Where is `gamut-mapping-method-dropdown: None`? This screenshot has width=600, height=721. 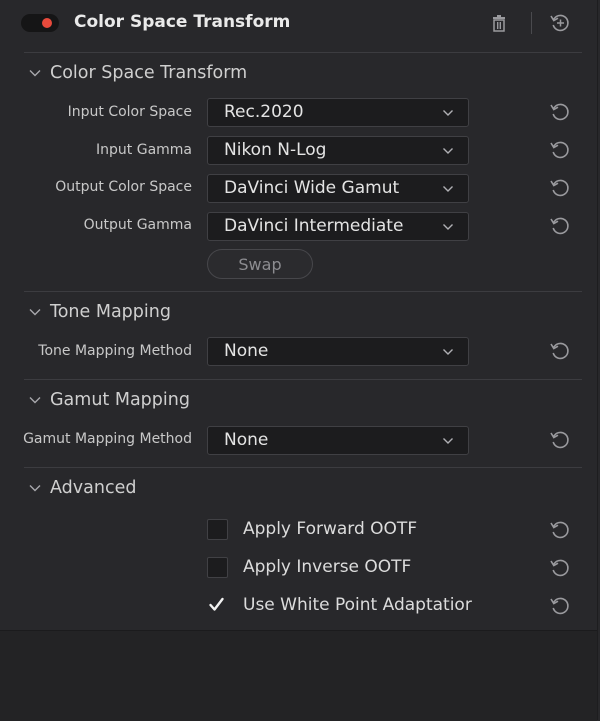 gamut-mapping-method-dropdown: None is located at coordinates (338, 440).